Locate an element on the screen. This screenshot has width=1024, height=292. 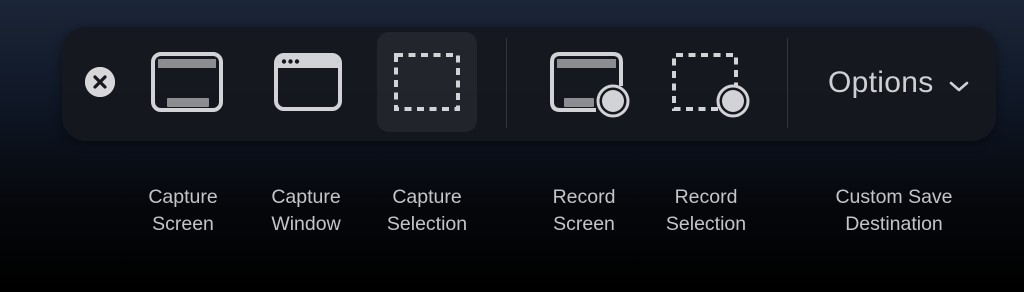
record-selection-button is located at coordinates (706, 82).